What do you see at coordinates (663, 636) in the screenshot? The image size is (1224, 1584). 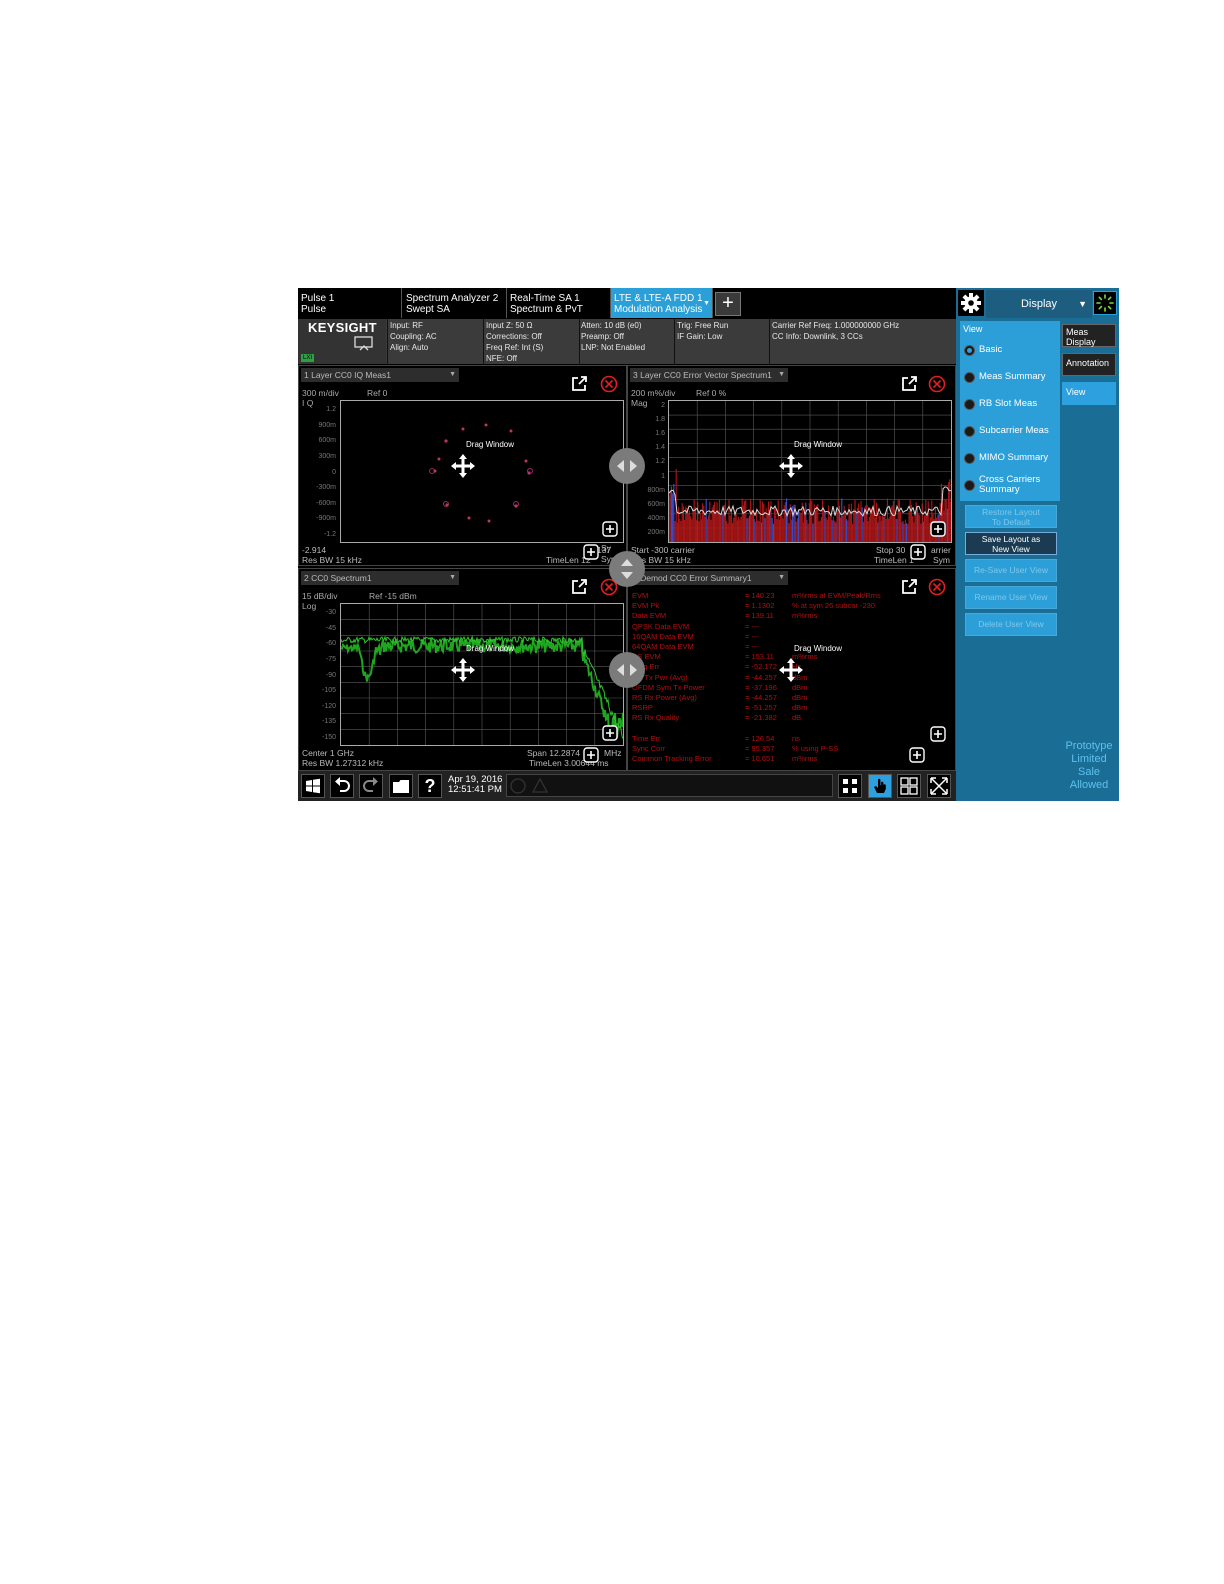 I see `summary-metric-name: 16QAM Data EVM` at bounding box center [663, 636].